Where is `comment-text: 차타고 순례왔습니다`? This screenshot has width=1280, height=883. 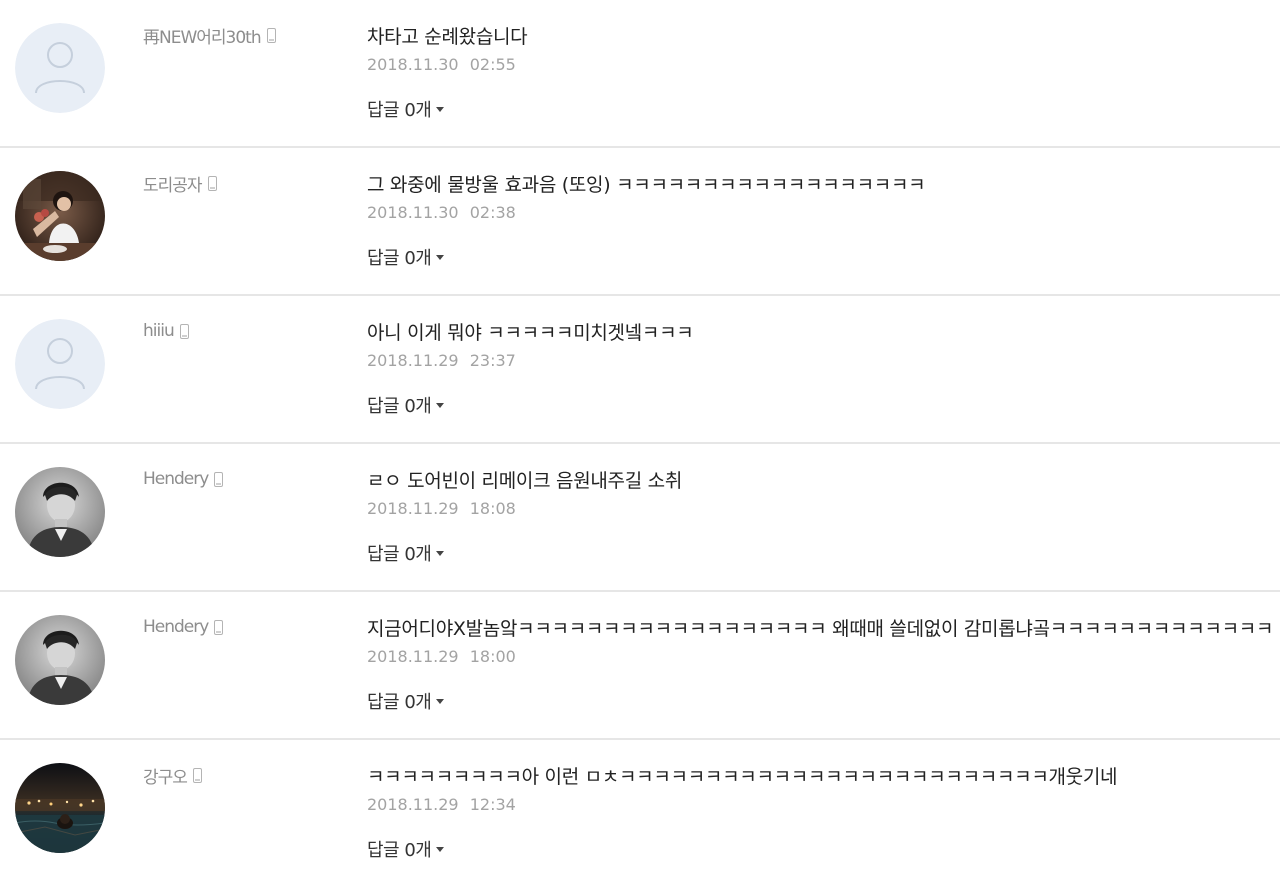
comment-text: 차타고 순례왔습니다 is located at coordinates (447, 37).